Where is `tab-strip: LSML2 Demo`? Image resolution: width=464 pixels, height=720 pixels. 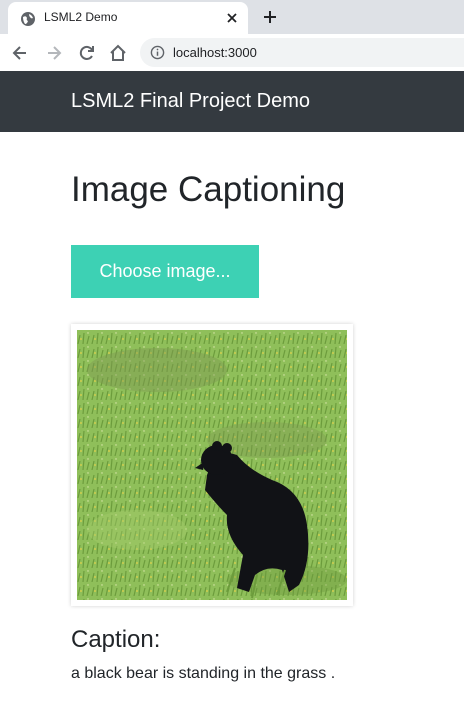
tab-strip: LSML2 Demo is located at coordinates (232, 17).